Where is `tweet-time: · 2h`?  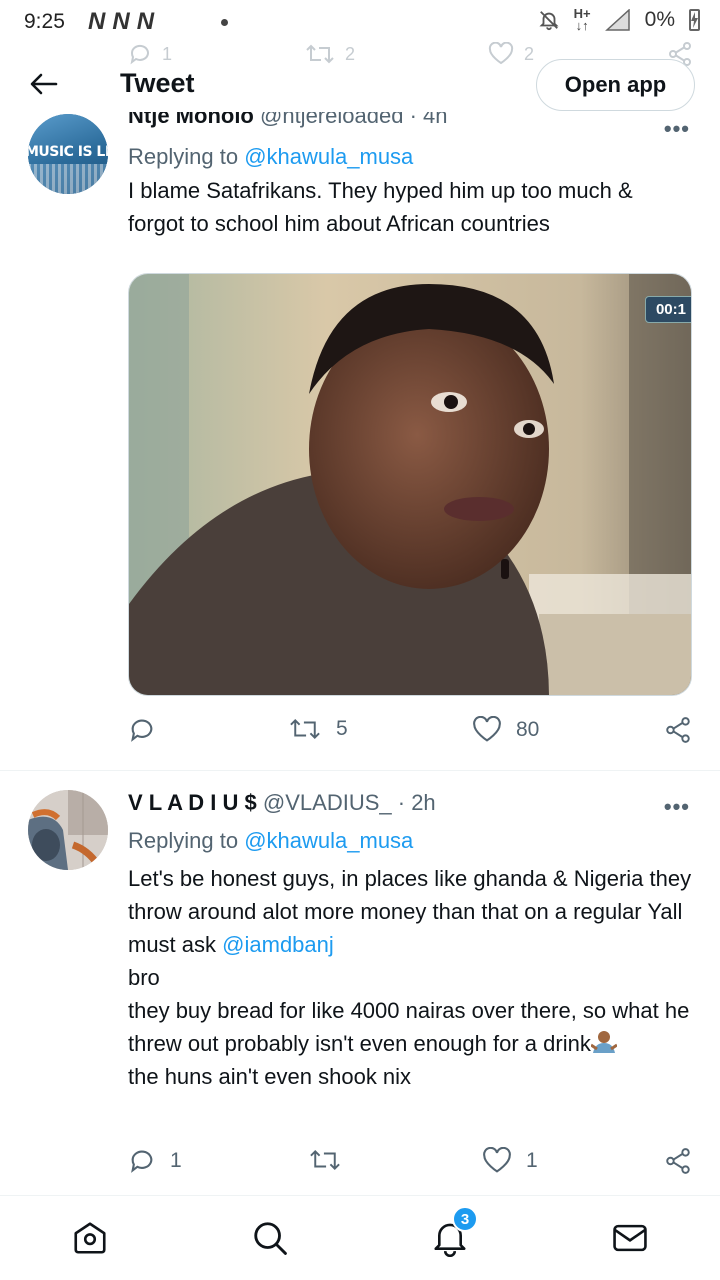 tweet-time: · 2h is located at coordinates (416, 802).